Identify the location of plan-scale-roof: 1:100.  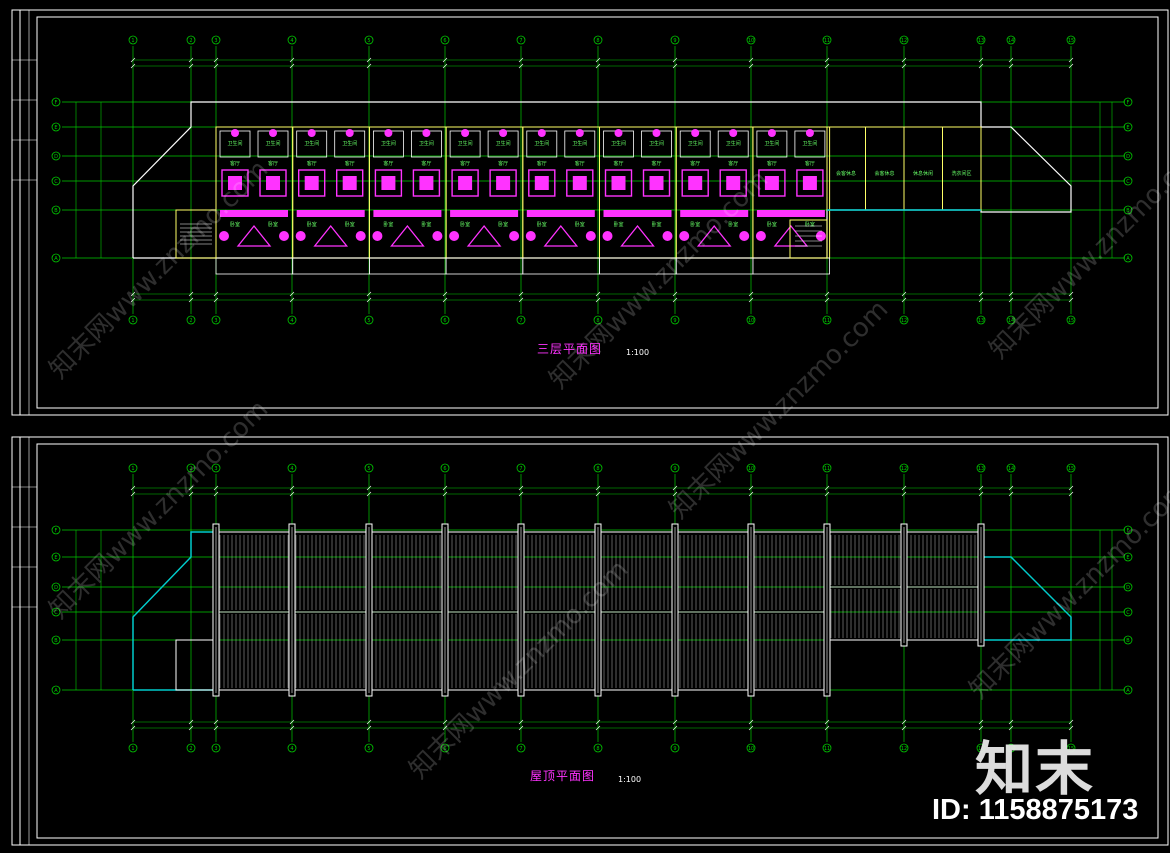
(630, 779).